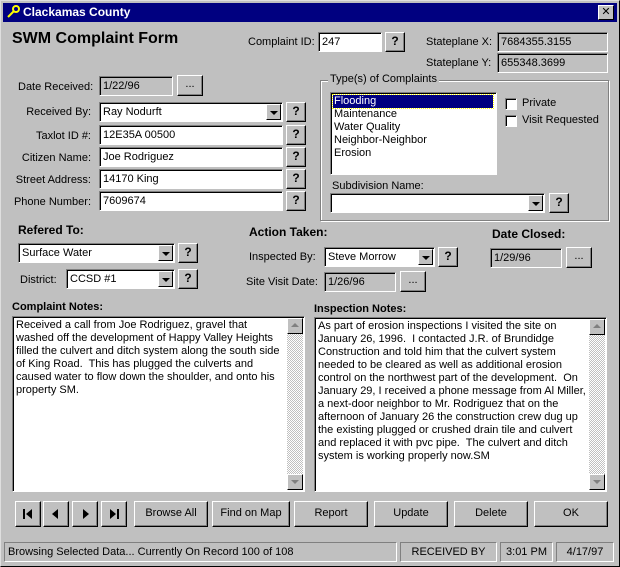  What do you see at coordinates (171, 514) in the screenshot?
I see `browse-all-button: Browse All` at bounding box center [171, 514].